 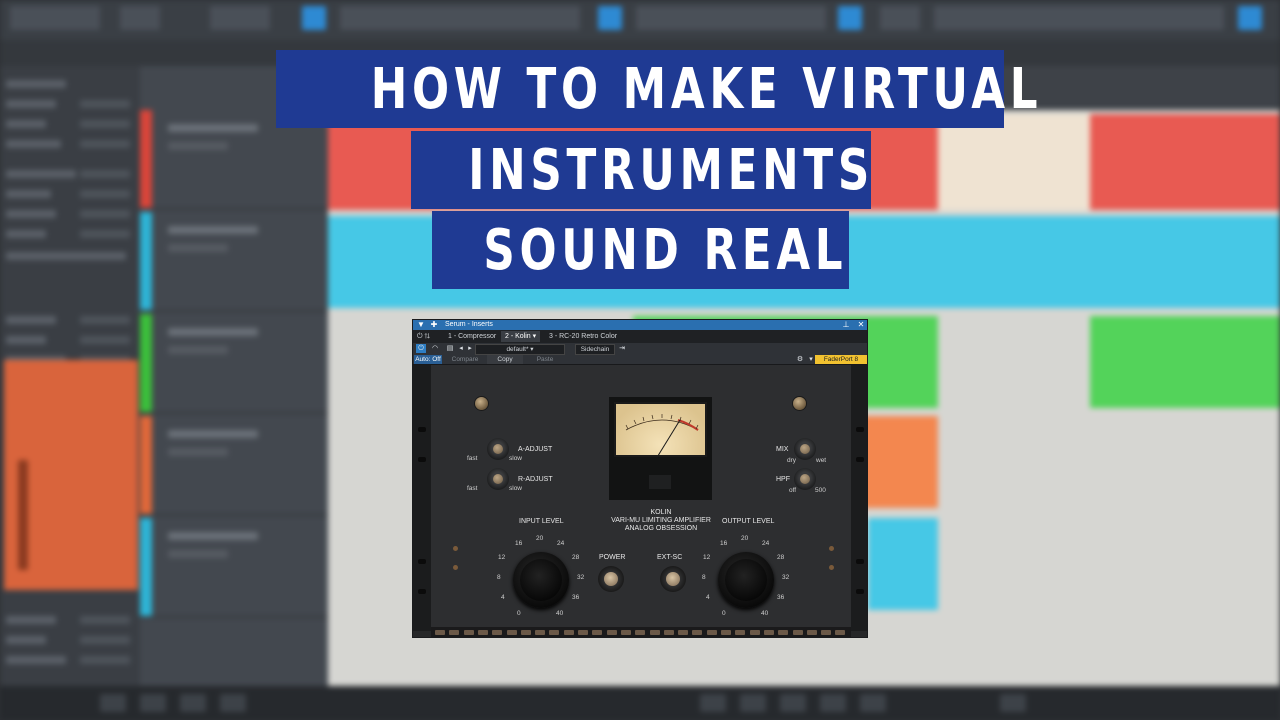 I want to click on unit-subtitle: VARI-MU LIMITING AMPLIFIER, so click(x=661, y=520).